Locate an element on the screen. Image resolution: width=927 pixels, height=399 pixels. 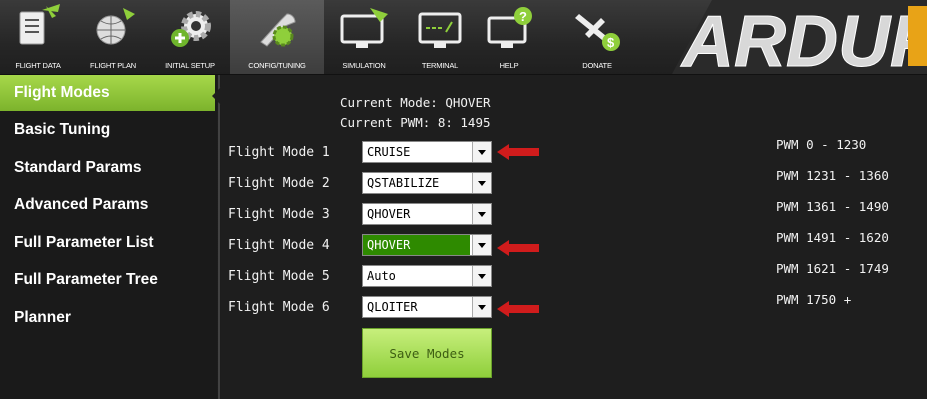
flight-mode-3-select: QHOVER is located at coordinates (427, 214).